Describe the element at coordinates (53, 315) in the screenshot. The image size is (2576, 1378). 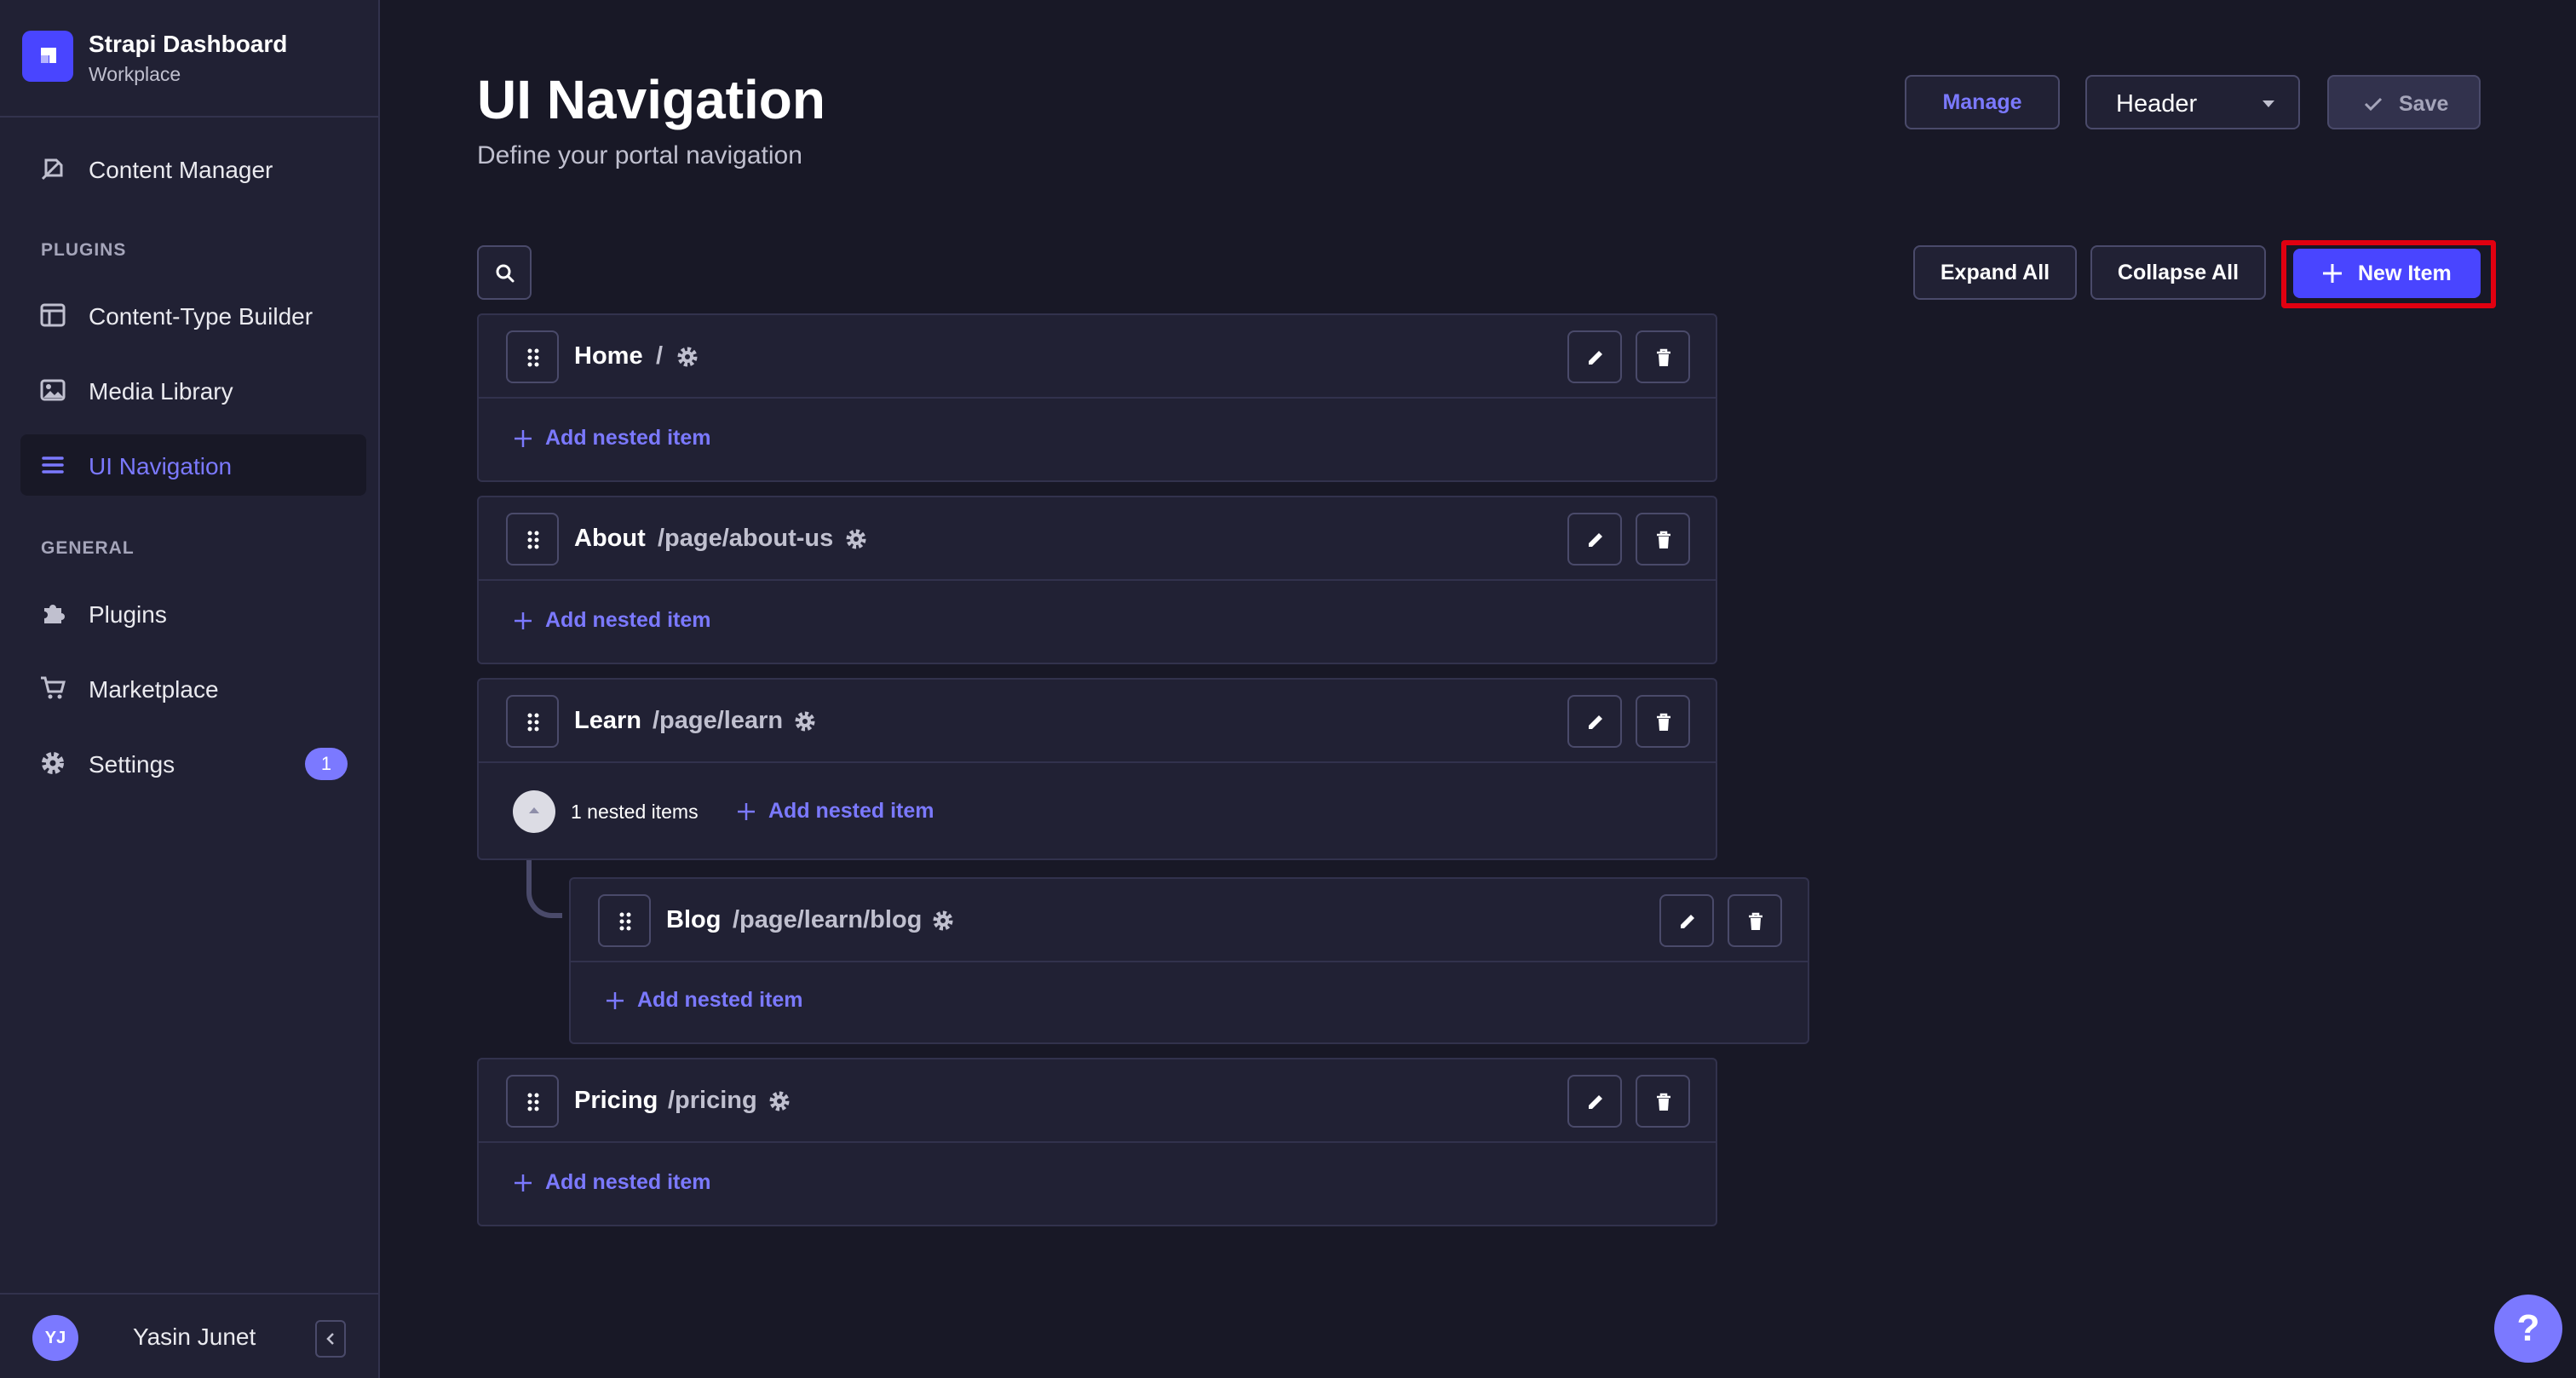
I see `layout-icon` at that location.